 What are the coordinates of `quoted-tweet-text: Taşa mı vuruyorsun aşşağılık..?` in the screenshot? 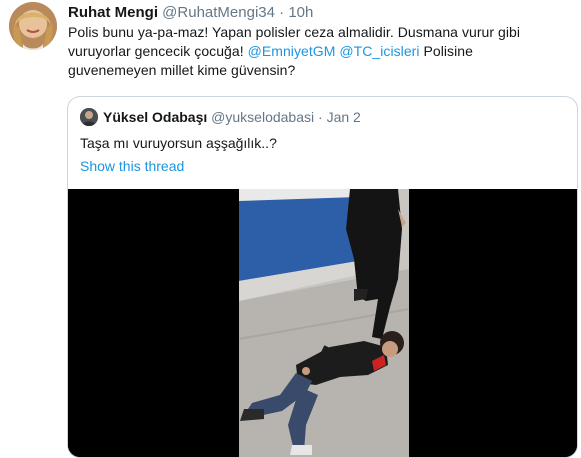 It's located at (178, 143).